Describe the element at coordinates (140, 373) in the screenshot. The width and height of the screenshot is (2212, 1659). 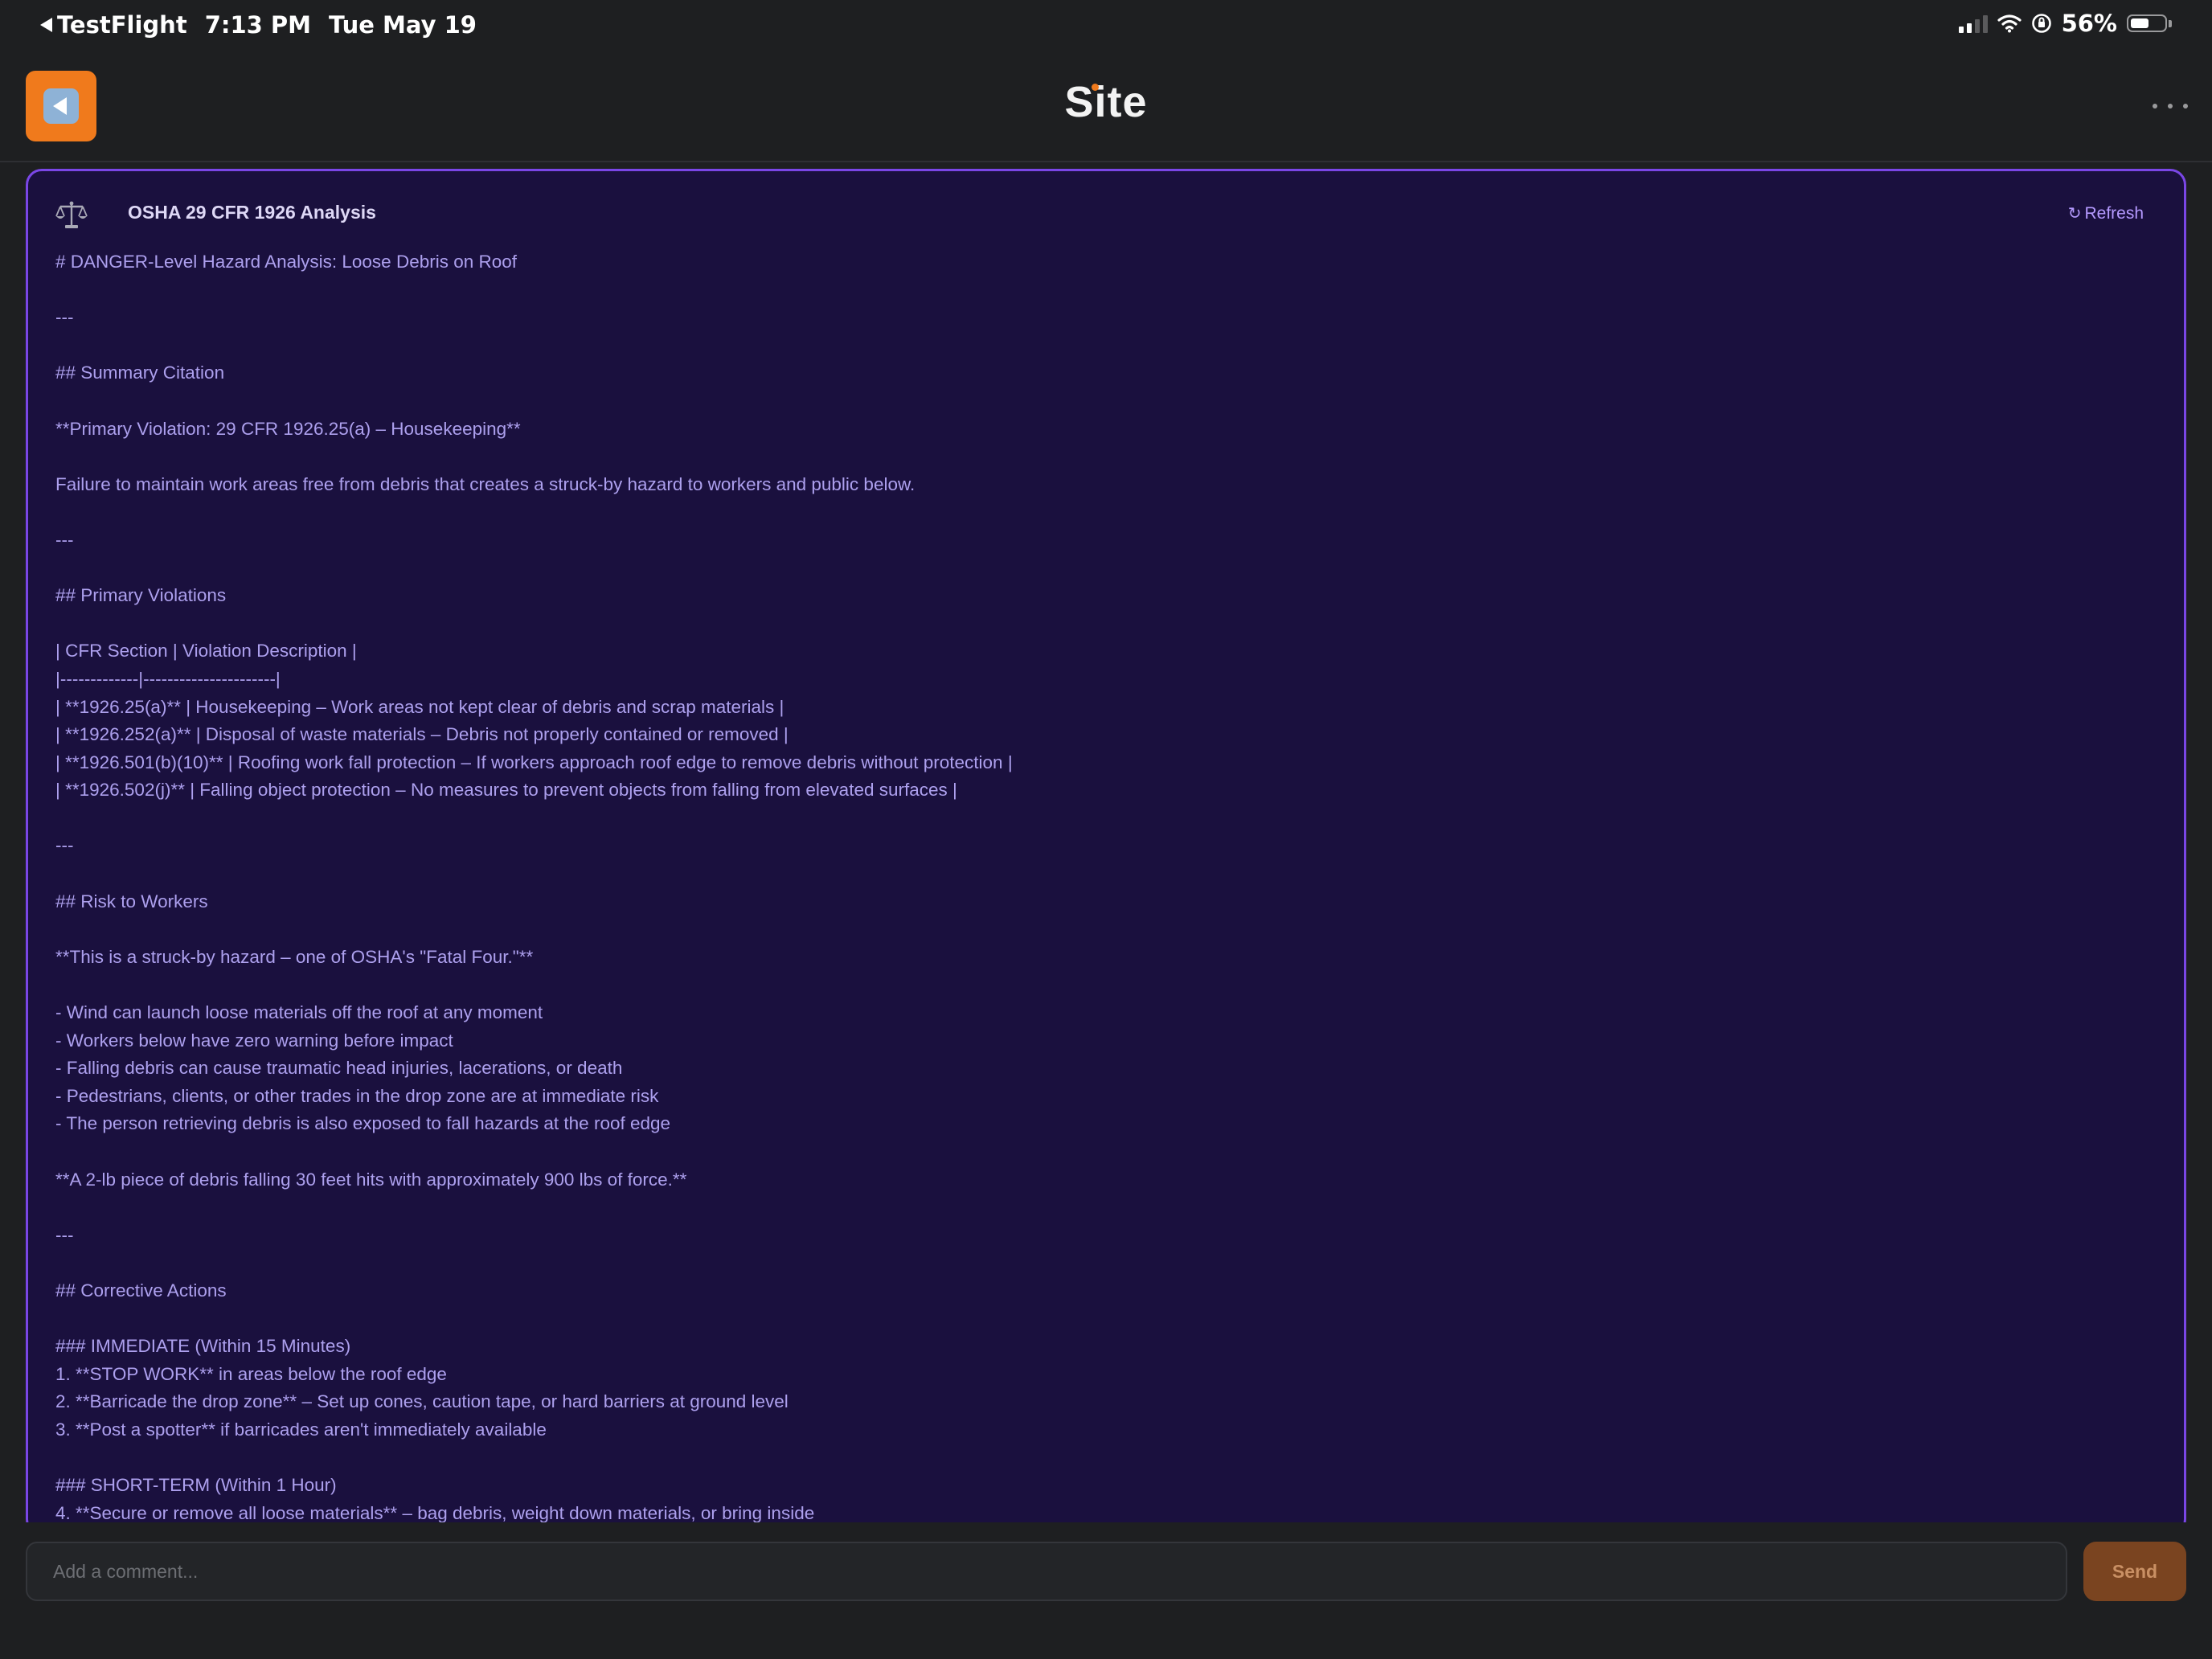
I see `analysis-line: ## Summary Citation` at that location.